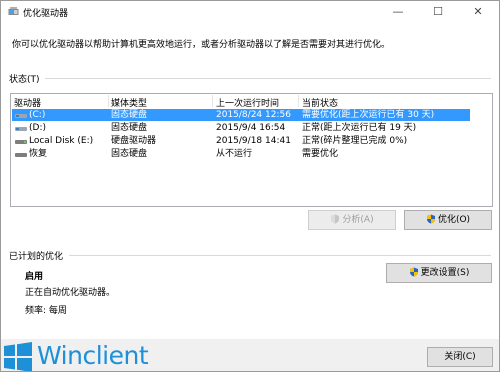 The image size is (500, 372). What do you see at coordinates (134, 141) in the screenshot?
I see `media-type: 硬盘驱动器` at bounding box center [134, 141].